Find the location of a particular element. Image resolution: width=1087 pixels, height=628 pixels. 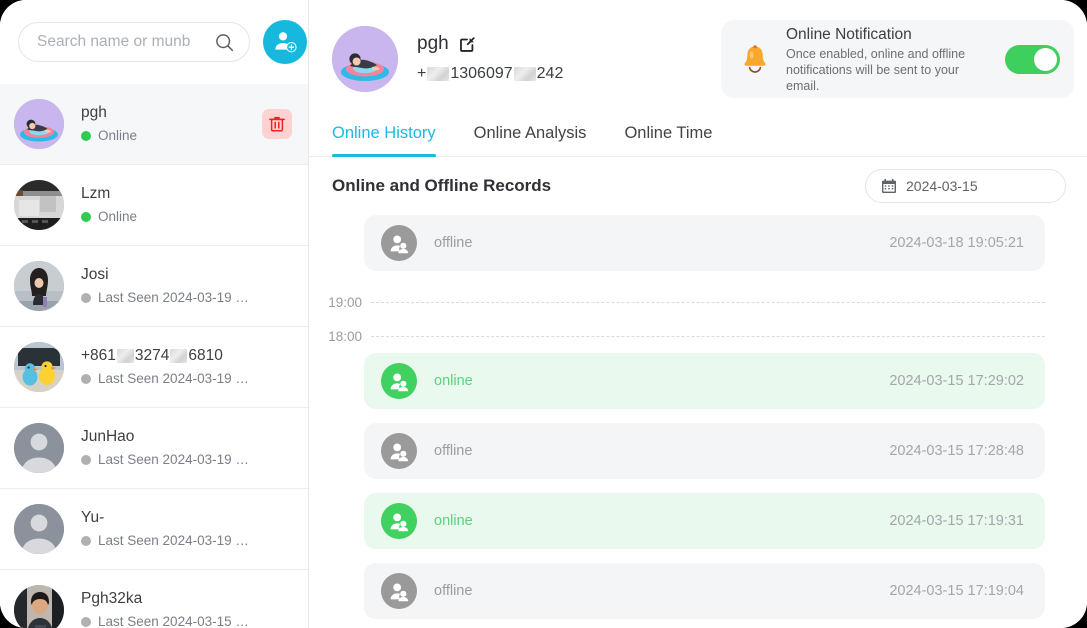

record-timestamp: 2024-03-15 17:28:48 is located at coordinates (956, 451).